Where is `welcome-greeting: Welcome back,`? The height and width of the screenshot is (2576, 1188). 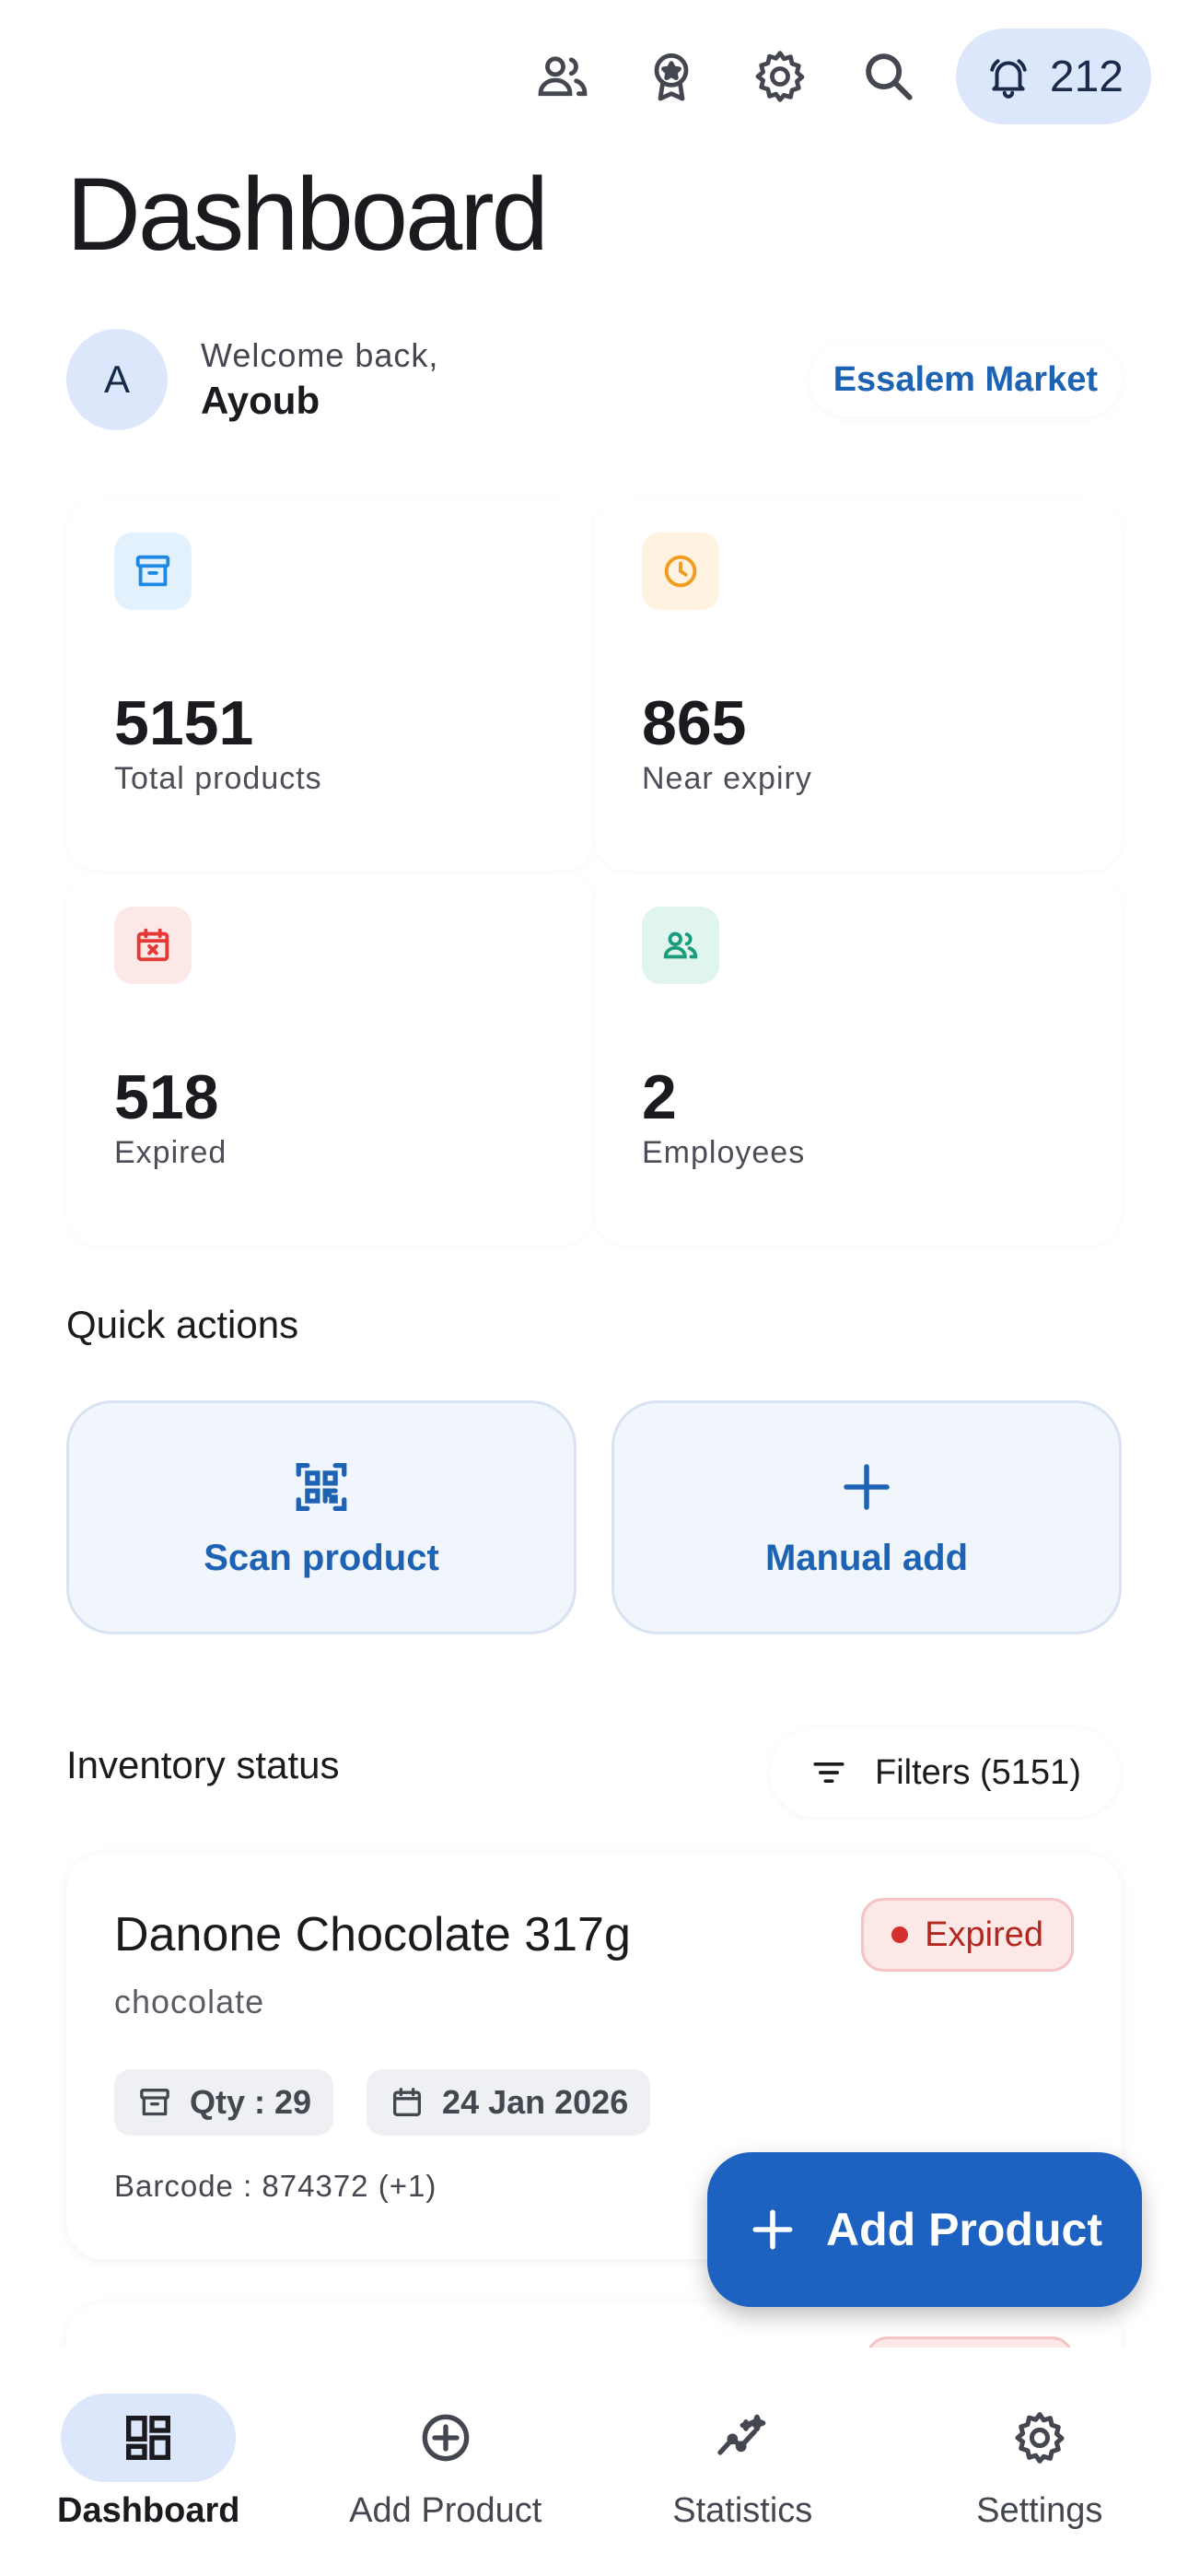
welcome-greeting: Welcome back, is located at coordinates (320, 355).